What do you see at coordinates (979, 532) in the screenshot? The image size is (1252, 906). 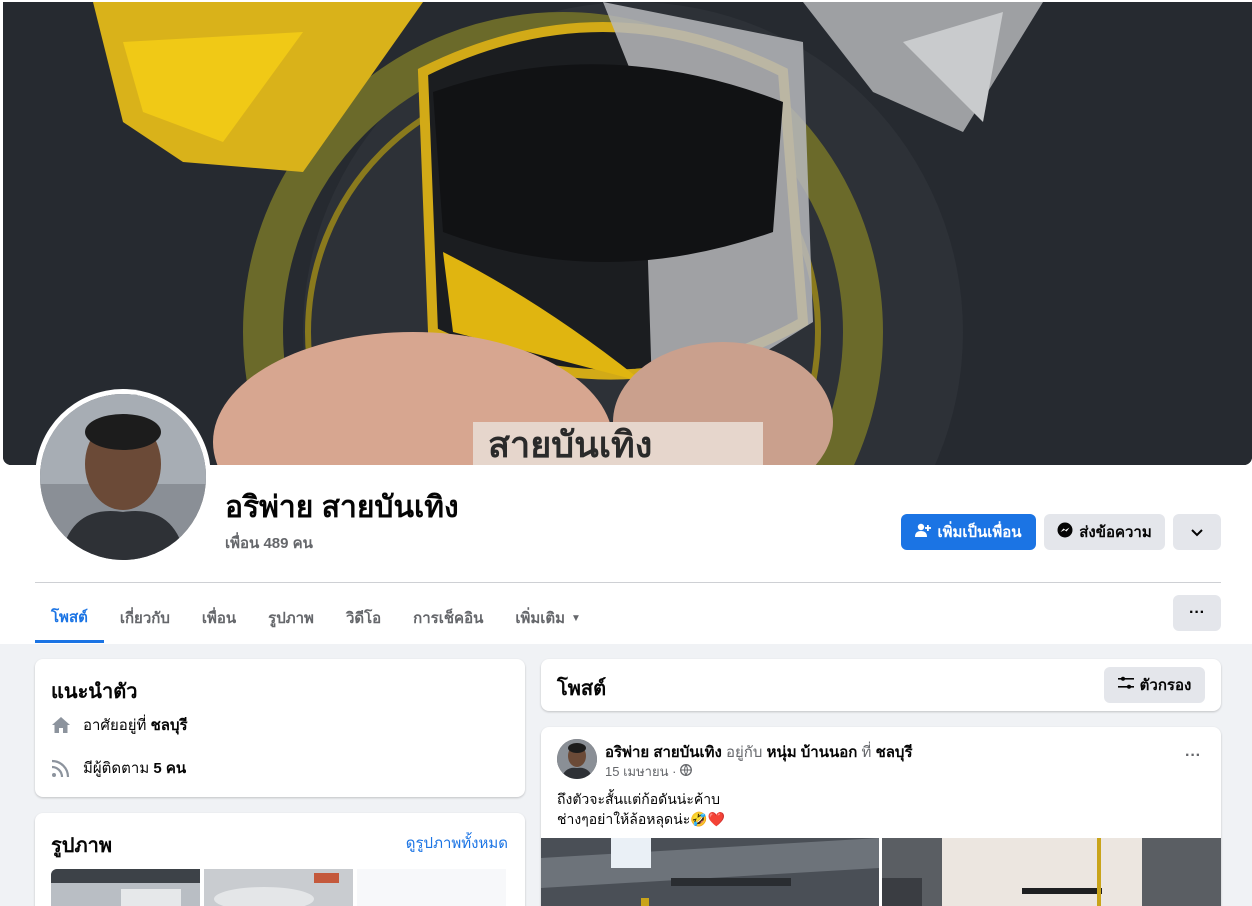 I see `add-friend-label: เพิ่มเป็นเพื่อน` at bounding box center [979, 532].